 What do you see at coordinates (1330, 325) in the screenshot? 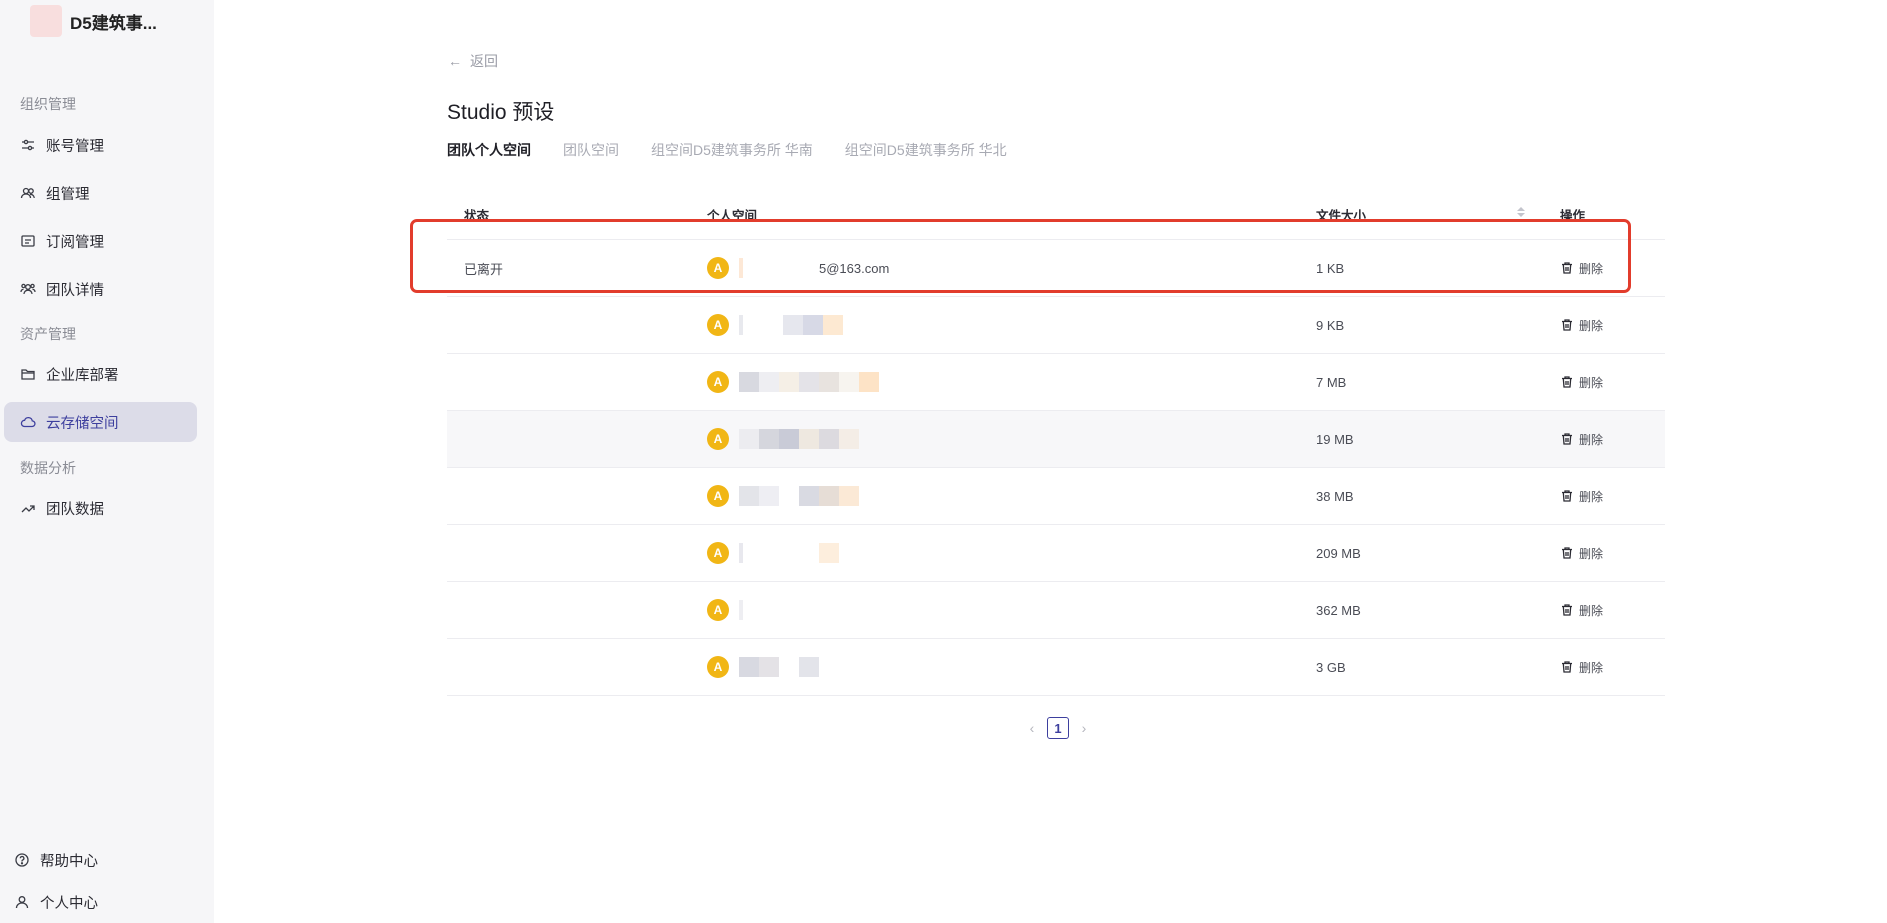
I see `size-cell: 9 KB` at bounding box center [1330, 325].